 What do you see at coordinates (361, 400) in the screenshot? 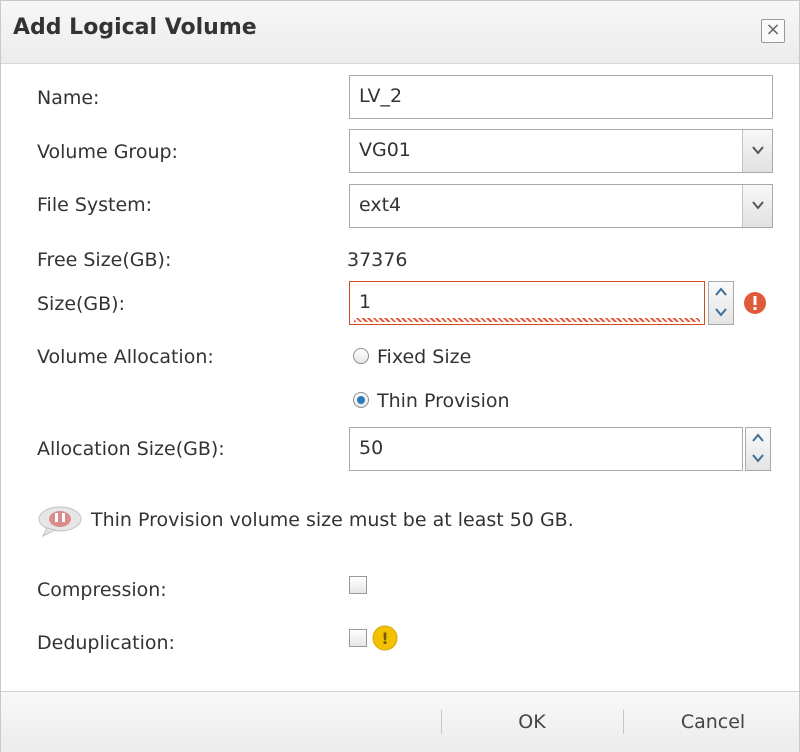
I see `thin-provision-radio` at bounding box center [361, 400].